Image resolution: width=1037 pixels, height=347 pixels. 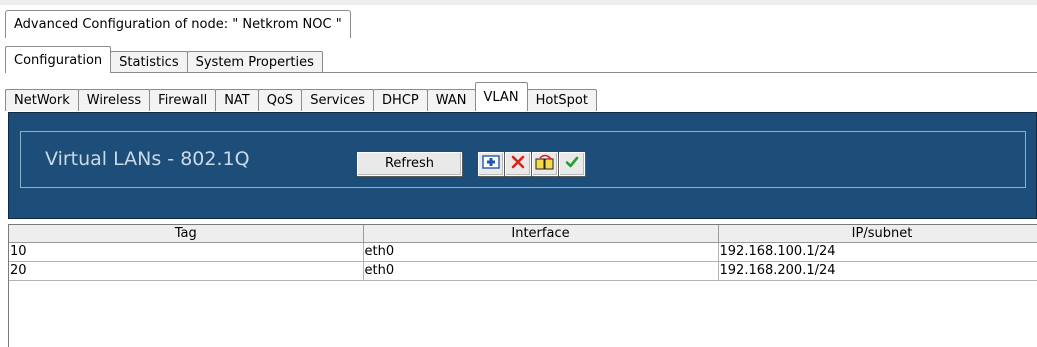 I want to click on tab-nat-label: NAT, so click(x=237, y=100).